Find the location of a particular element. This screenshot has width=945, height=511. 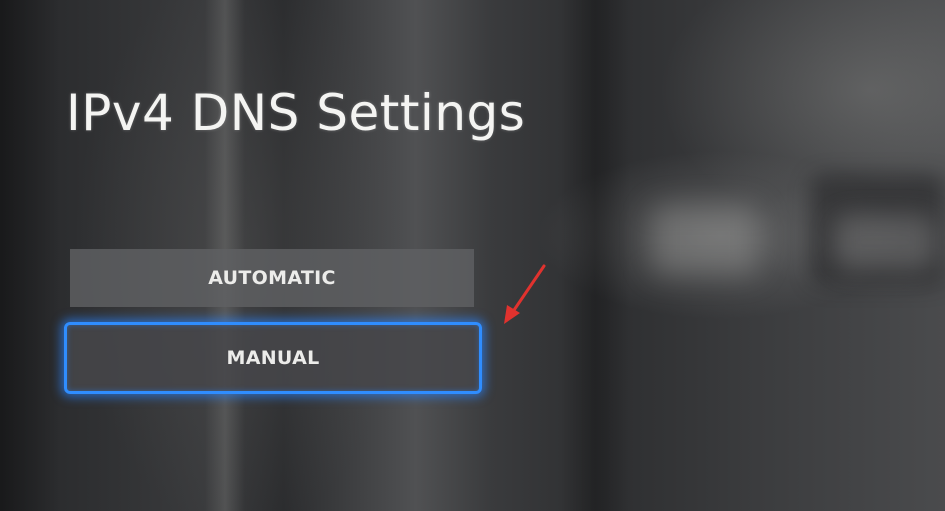

automatic-option-label: AUTOMATIC is located at coordinates (272, 278).